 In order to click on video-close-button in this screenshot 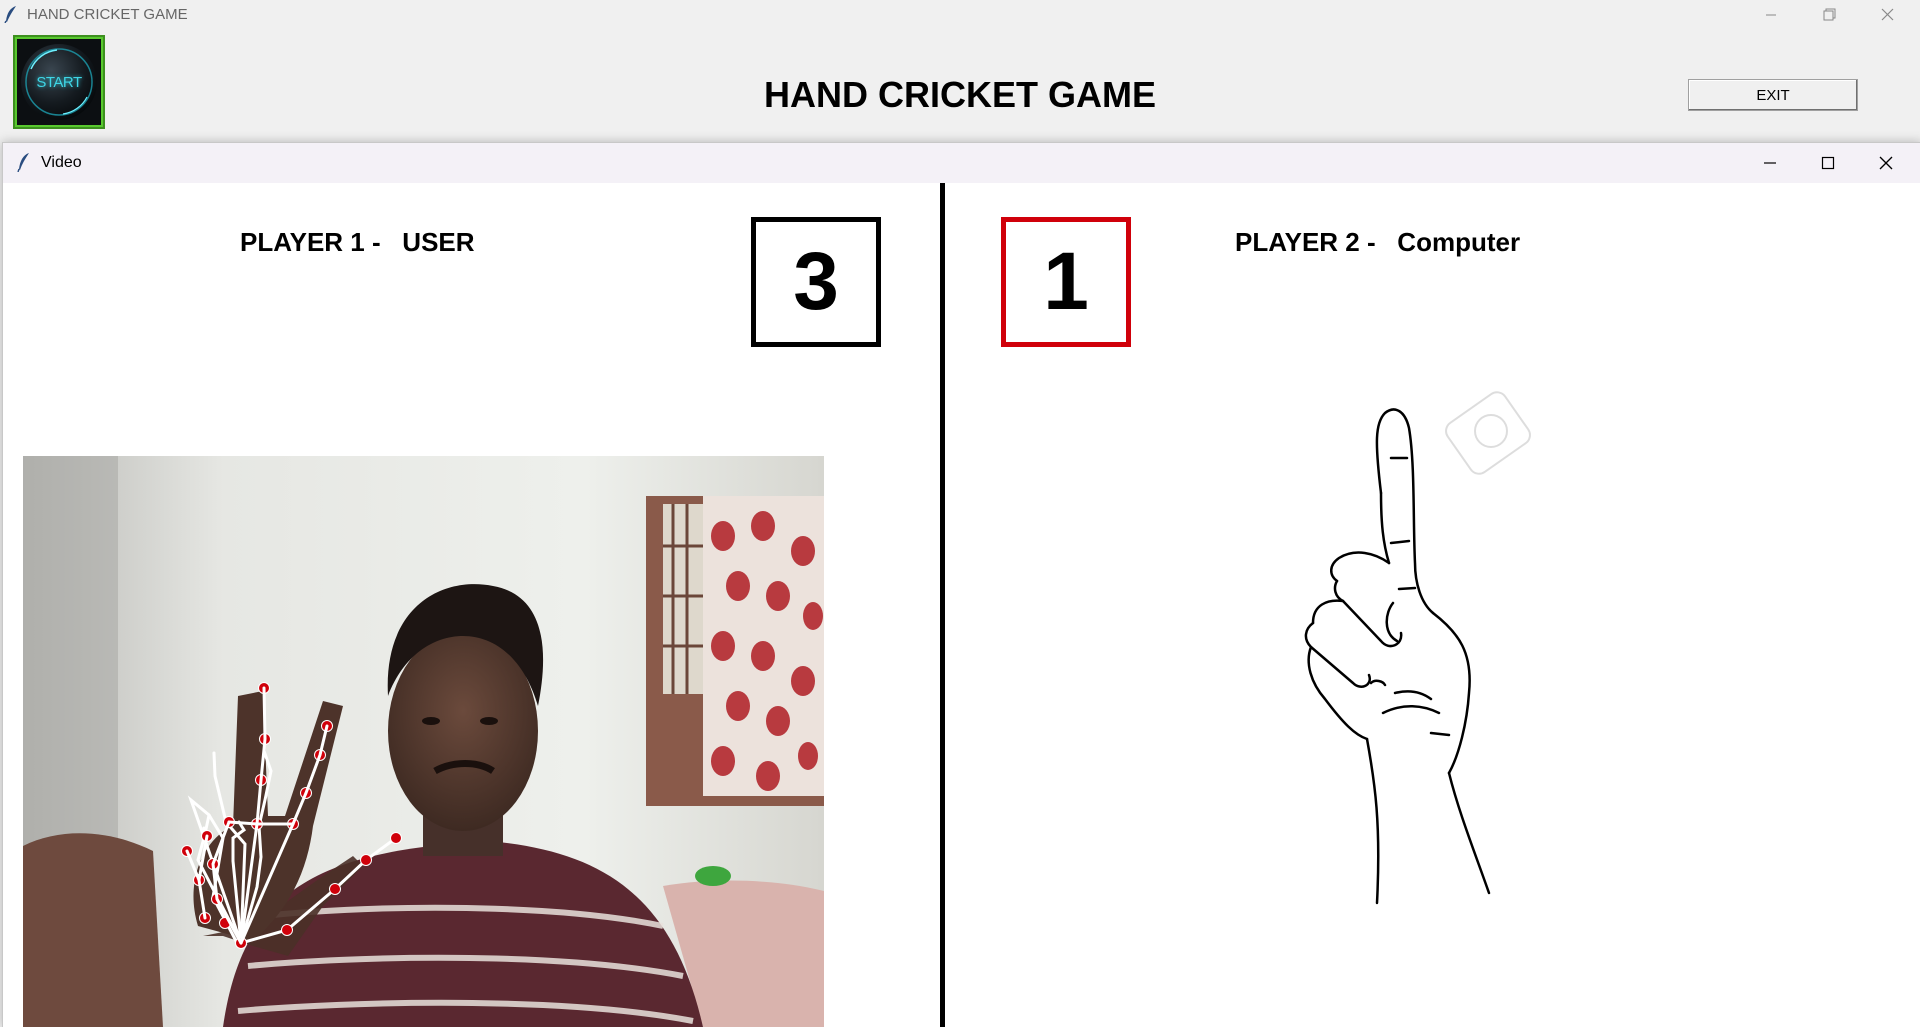, I will do `click(1886, 163)`.